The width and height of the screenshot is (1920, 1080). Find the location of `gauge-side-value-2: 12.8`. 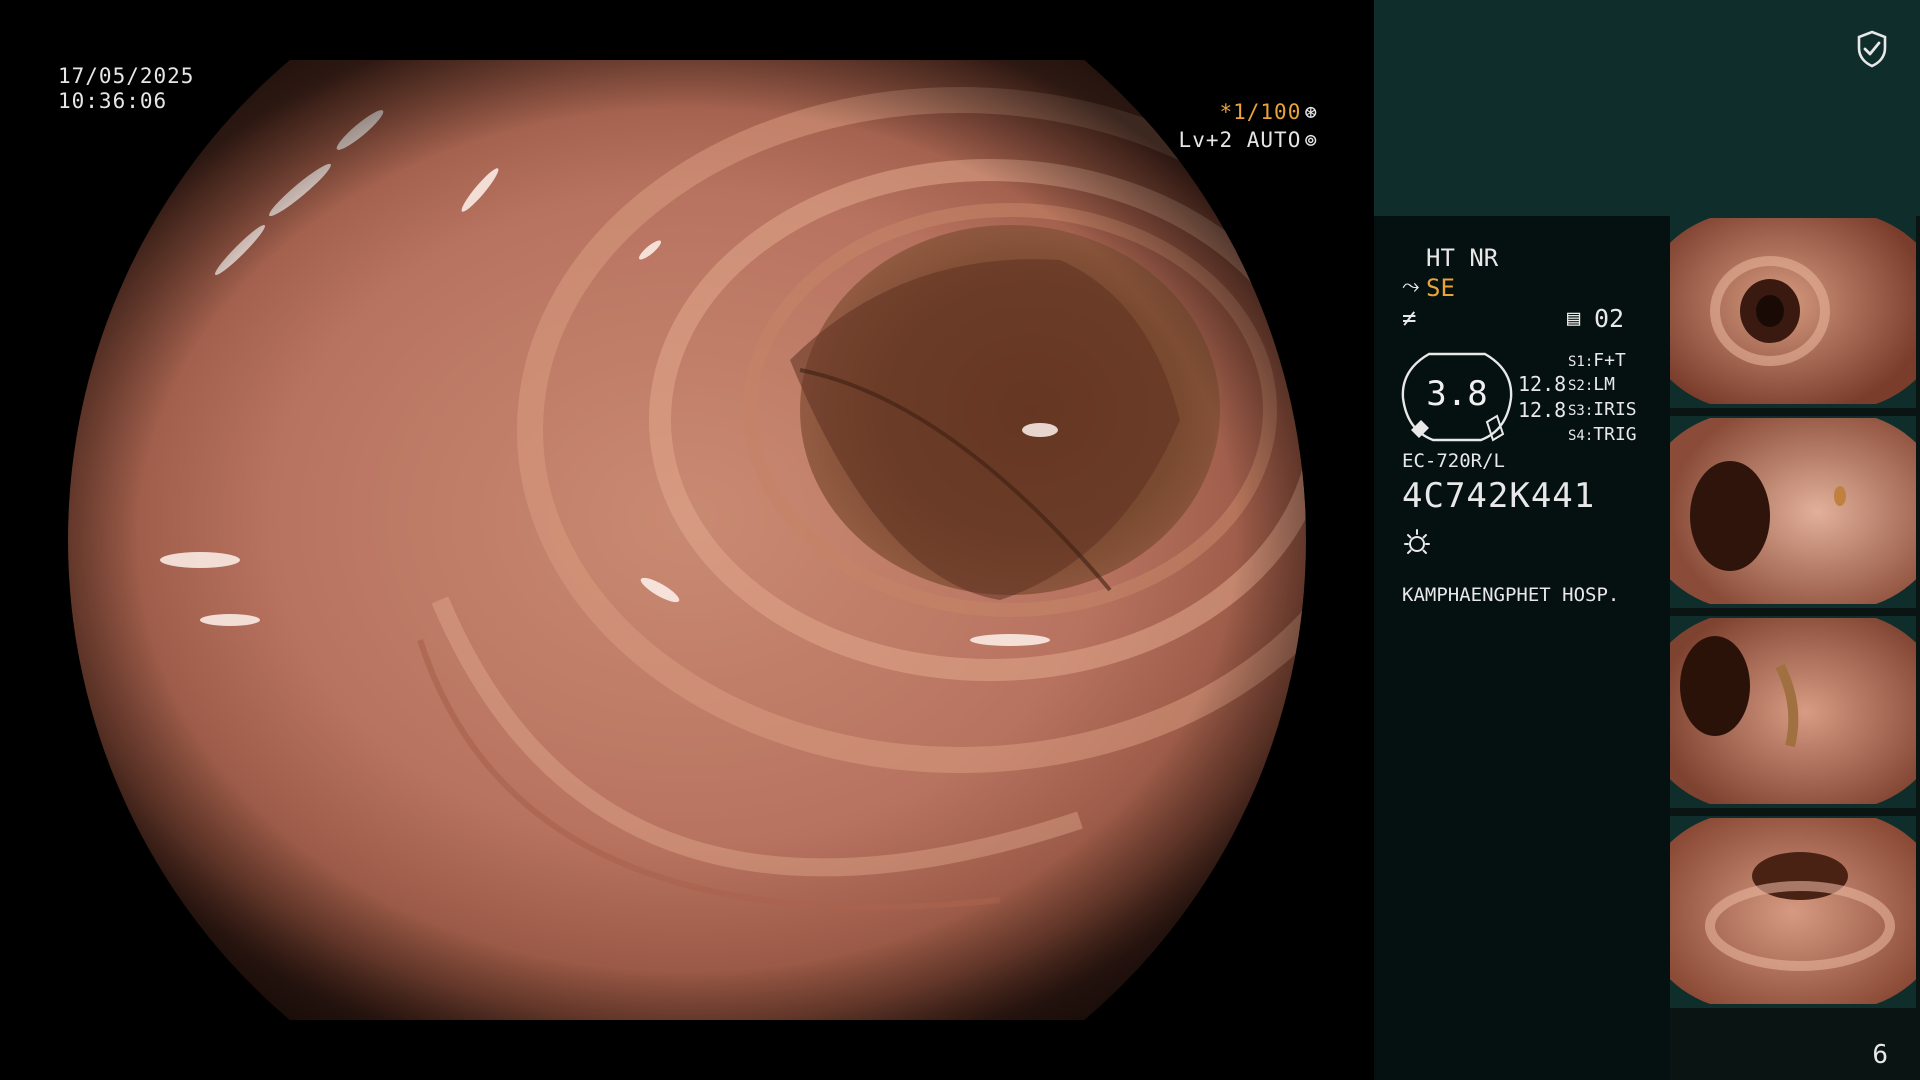

gauge-side-value-2: 12.8 is located at coordinates (1542, 410).